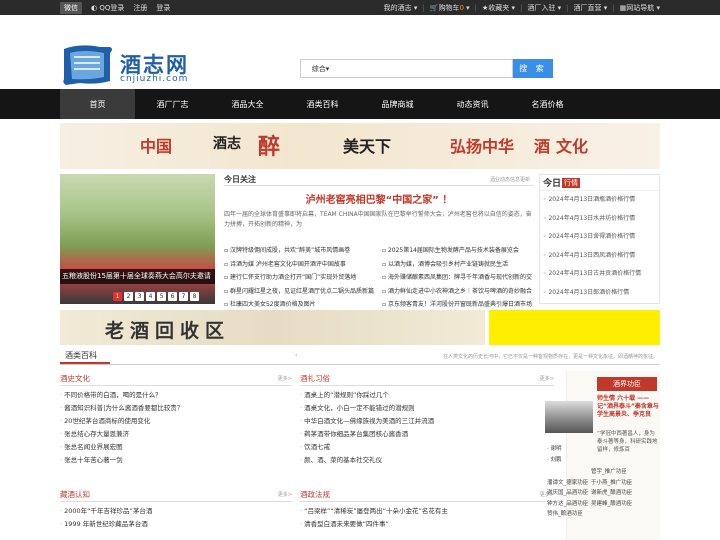 This screenshot has height=540, width=720. What do you see at coordinates (360, 146) in the screenshot?
I see `promo-banner: 中国 酒志 醉 美天下 弘扬中华 酒 文化` at bounding box center [360, 146].